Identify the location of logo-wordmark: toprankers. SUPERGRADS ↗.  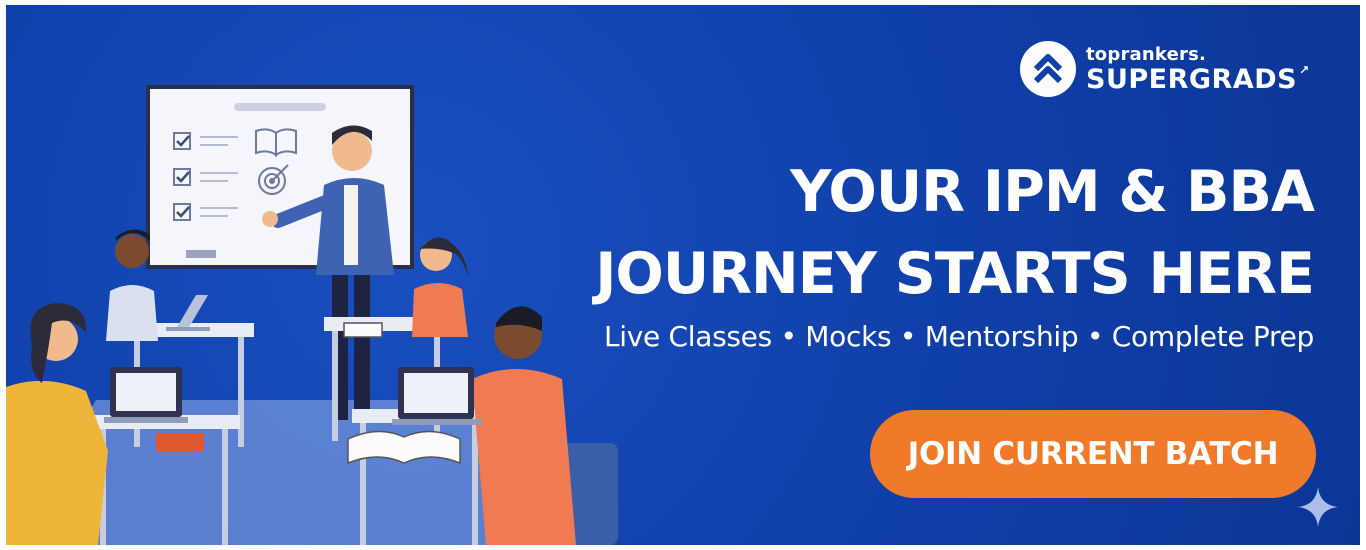
(1198, 69).